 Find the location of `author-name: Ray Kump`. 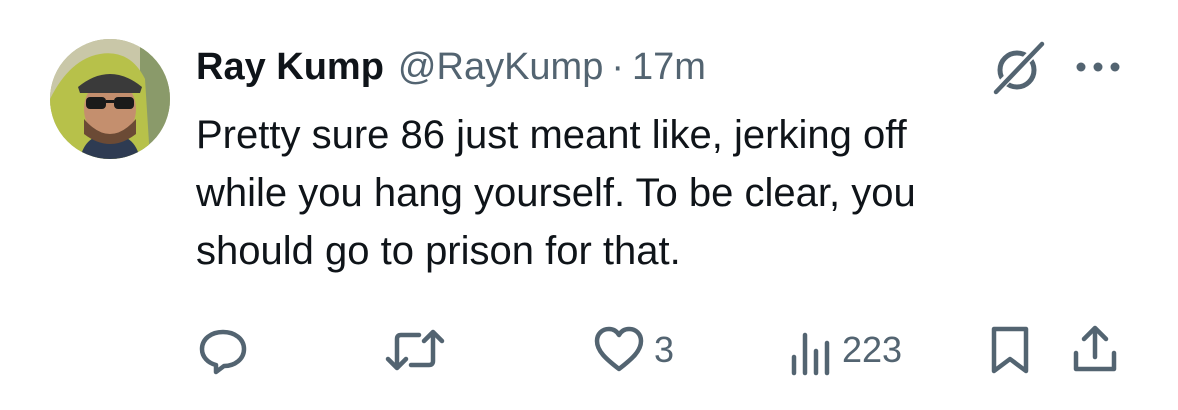

author-name: Ray Kump is located at coordinates (290, 67).